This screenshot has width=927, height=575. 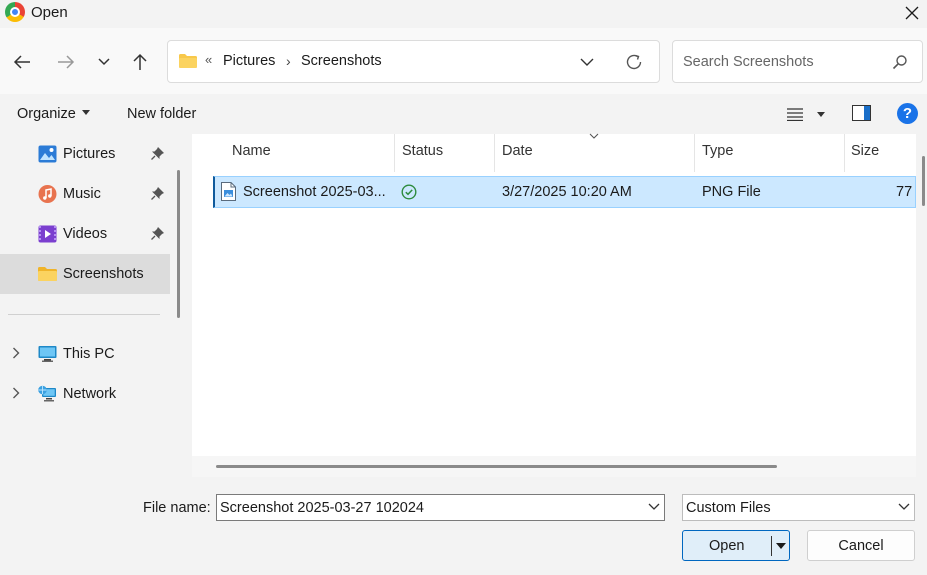 What do you see at coordinates (440, 507) in the screenshot?
I see `file-name-input` at bounding box center [440, 507].